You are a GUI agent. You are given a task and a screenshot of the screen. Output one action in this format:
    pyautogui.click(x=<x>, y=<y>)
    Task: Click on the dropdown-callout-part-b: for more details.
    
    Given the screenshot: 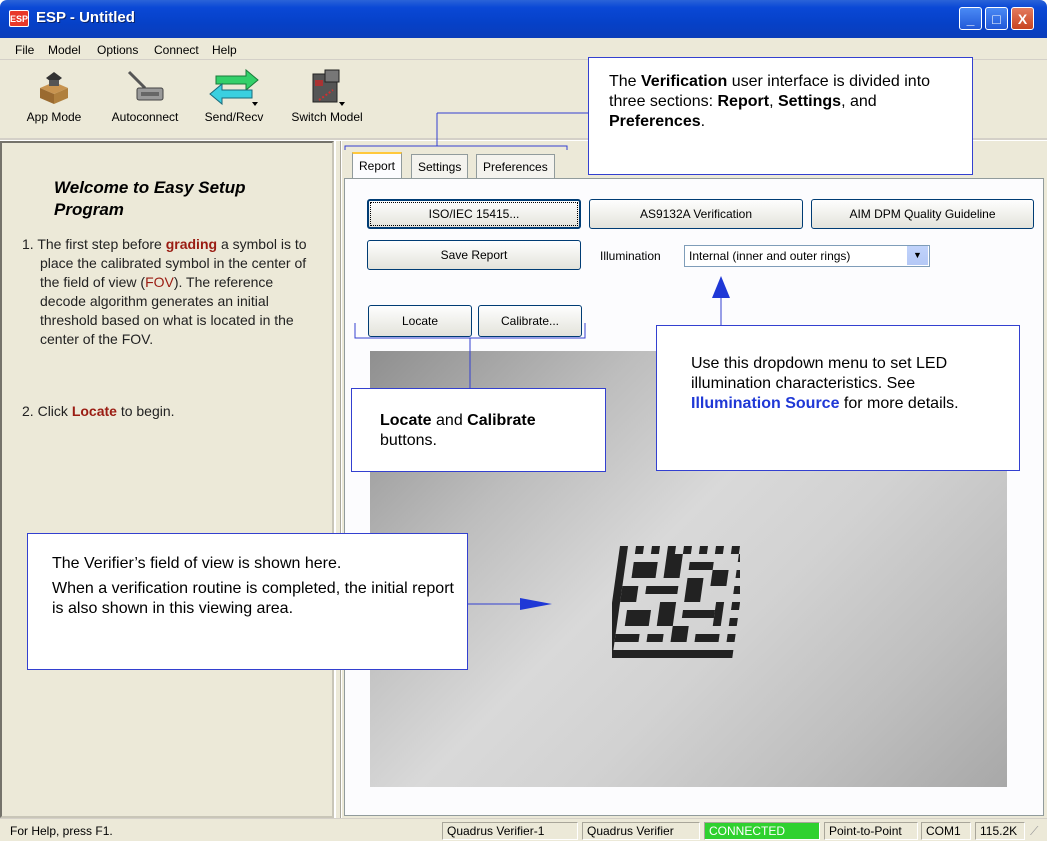 What is the action you would take?
    pyautogui.click(x=899, y=403)
    